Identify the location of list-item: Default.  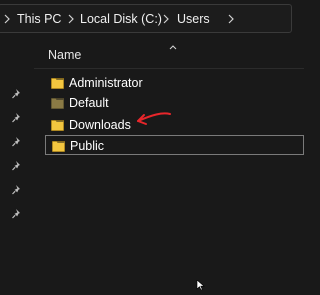
(174, 103).